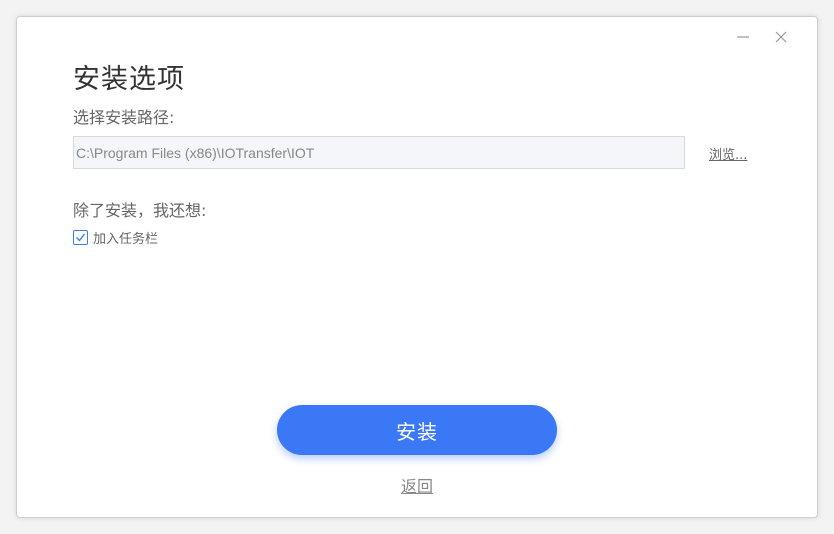  What do you see at coordinates (124, 117) in the screenshot?
I see `install-path-label: 选择安装路径:` at bounding box center [124, 117].